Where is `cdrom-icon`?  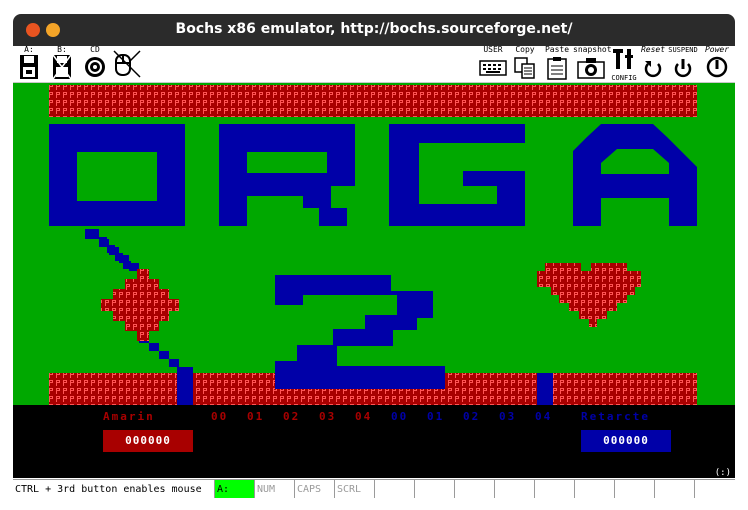 cdrom-icon is located at coordinates (95, 67).